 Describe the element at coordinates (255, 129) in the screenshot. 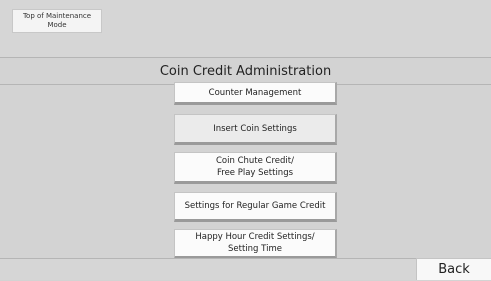

I see `insert-coin-settings-button: Insert Coin Settings` at that location.